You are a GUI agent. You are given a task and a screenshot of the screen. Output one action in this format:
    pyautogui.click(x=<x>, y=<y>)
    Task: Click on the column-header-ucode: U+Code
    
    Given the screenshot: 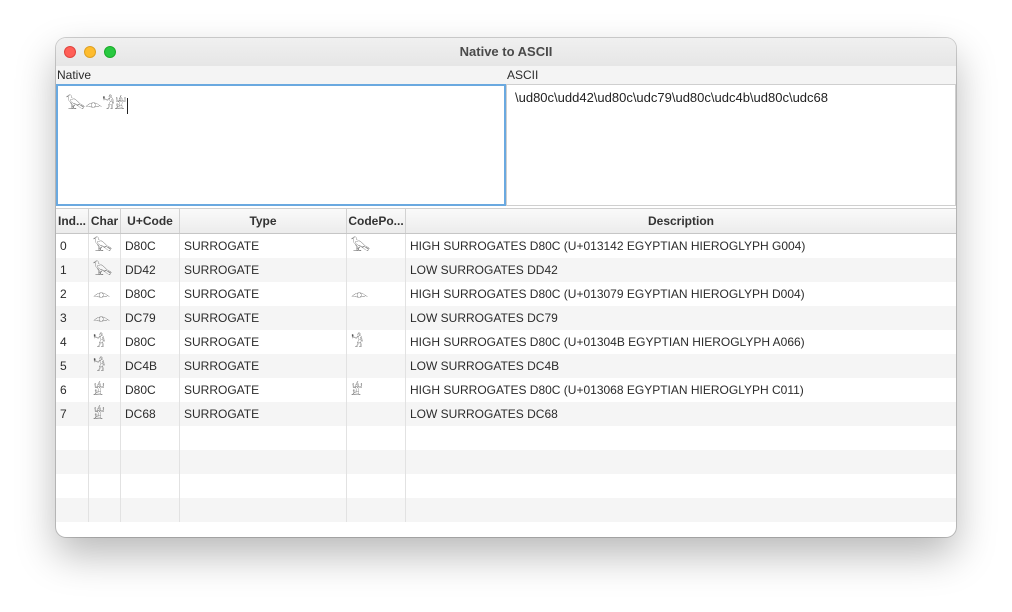 What is the action you would take?
    pyautogui.click(x=150, y=221)
    